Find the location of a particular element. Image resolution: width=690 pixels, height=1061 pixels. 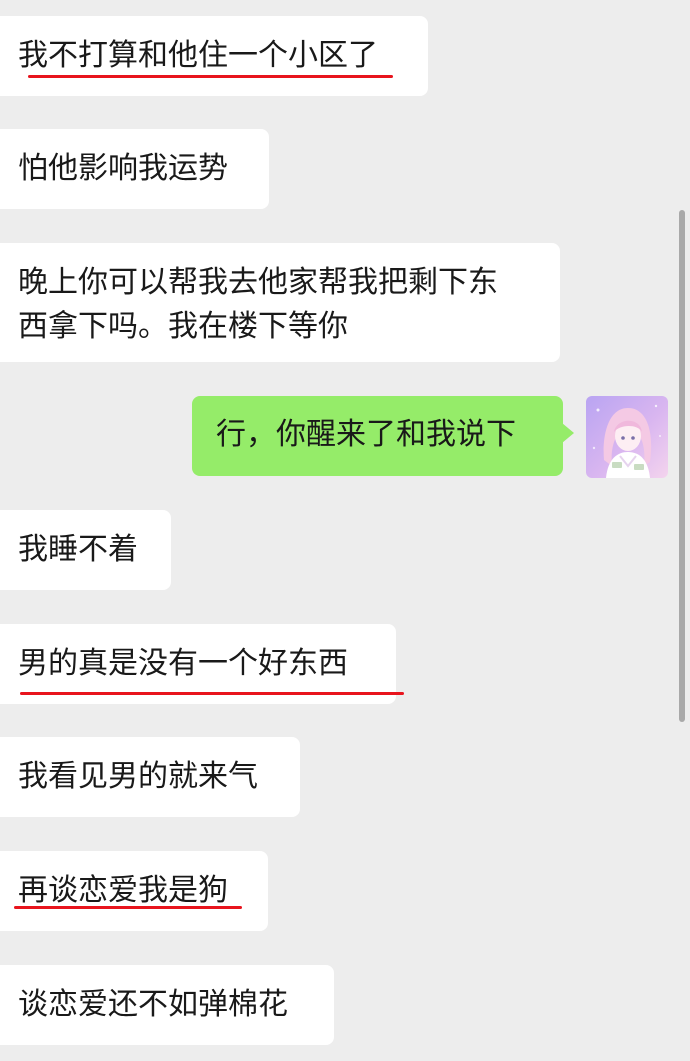

message-text: 我睡不着 is located at coordinates (78, 549).